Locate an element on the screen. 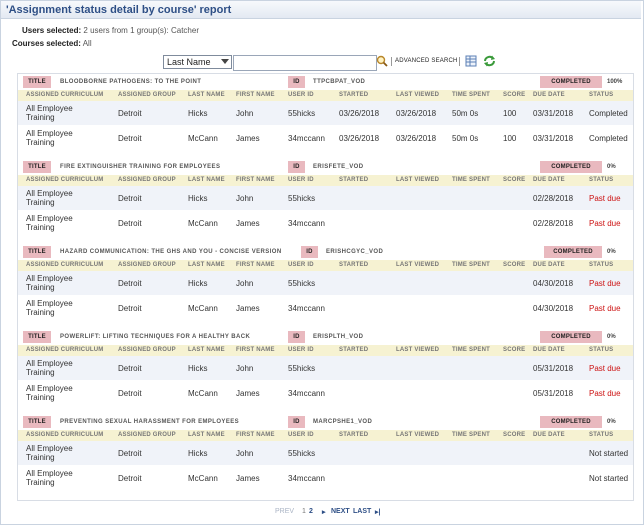 Image resolution: width=644 pixels, height=525 pixels. next-page-link: NEXT is located at coordinates (340, 511).